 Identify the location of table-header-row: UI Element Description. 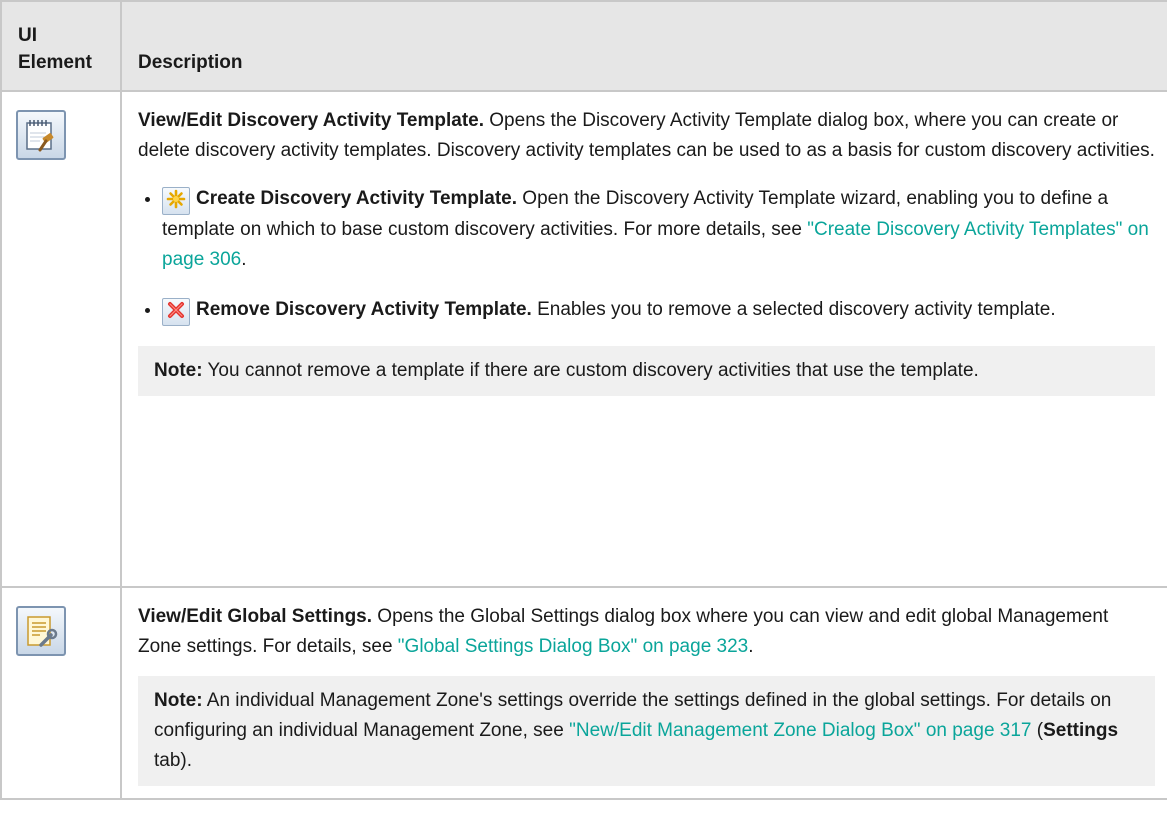
(583, 46).